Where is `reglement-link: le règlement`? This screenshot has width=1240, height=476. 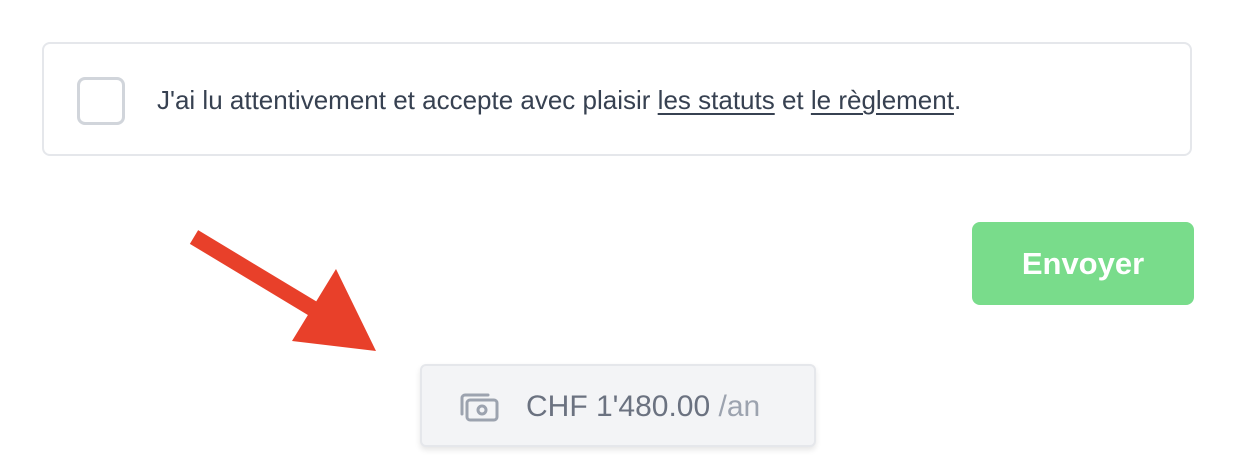
reglement-link: le règlement is located at coordinates (882, 100).